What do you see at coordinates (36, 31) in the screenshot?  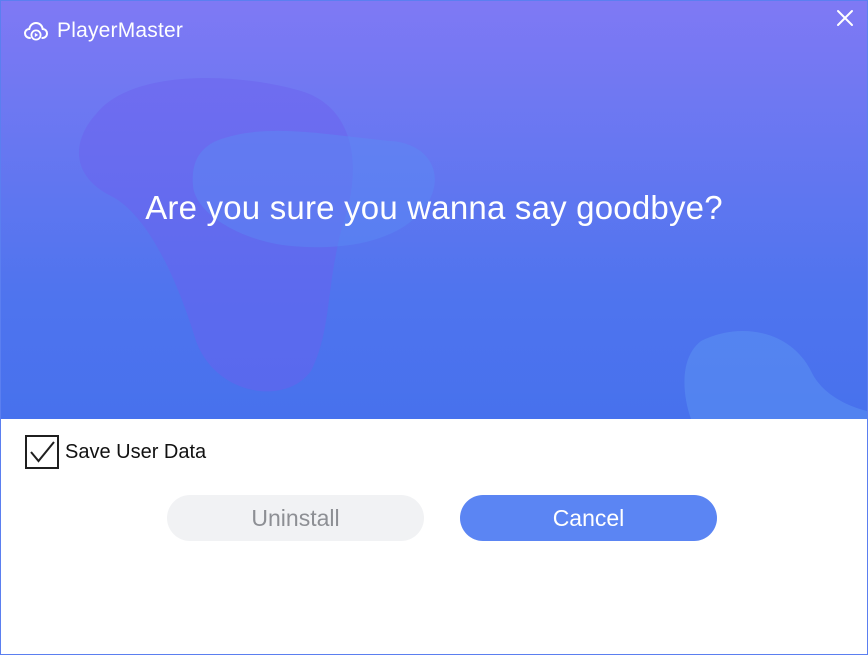 I see `cloud-play-icon` at bounding box center [36, 31].